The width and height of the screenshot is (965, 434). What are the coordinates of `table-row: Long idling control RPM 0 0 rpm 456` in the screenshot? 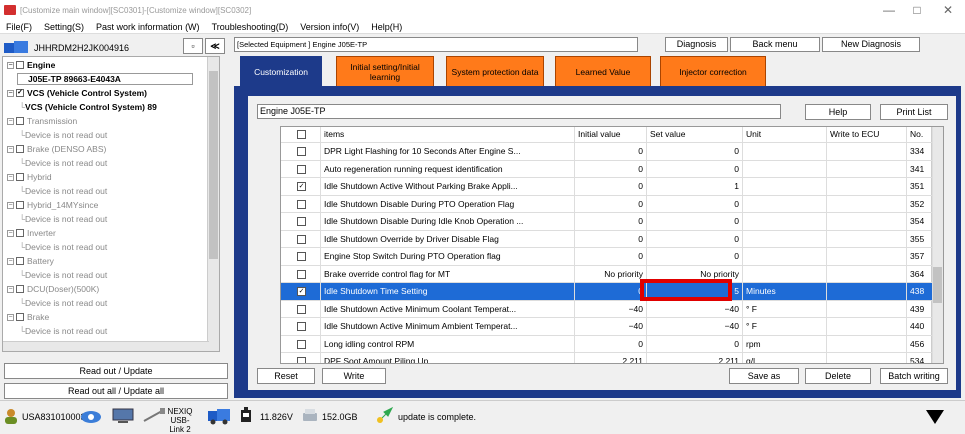 It's located at (607, 344).